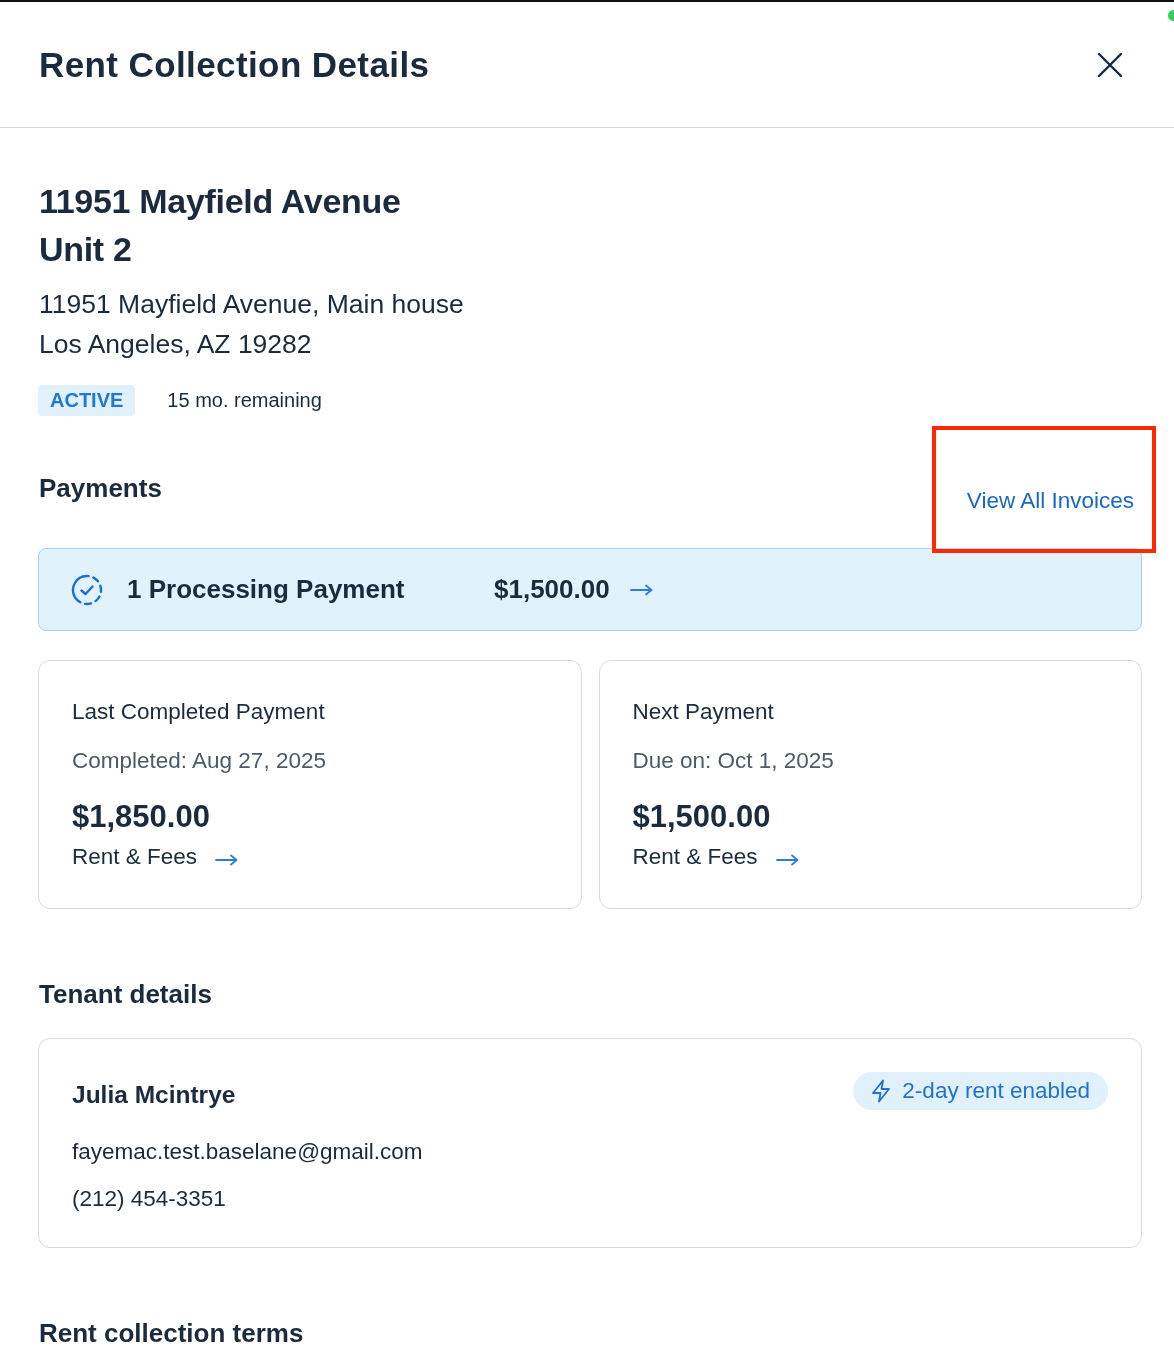 The width and height of the screenshot is (1174, 1360). I want to click on processing-payment-banner: 1 Processing Payment $1,500.00, so click(590, 589).